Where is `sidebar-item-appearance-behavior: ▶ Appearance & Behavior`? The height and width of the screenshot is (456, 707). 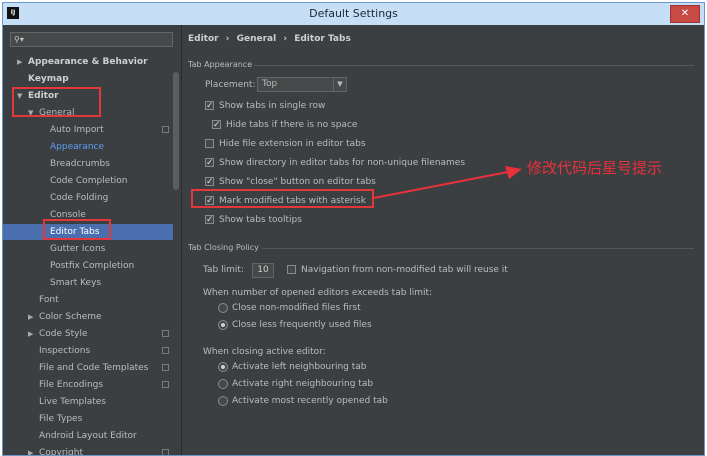 sidebar-item-appearance-behavior: ▶ Appearance & Behavior is located at coordinates (88, 62).